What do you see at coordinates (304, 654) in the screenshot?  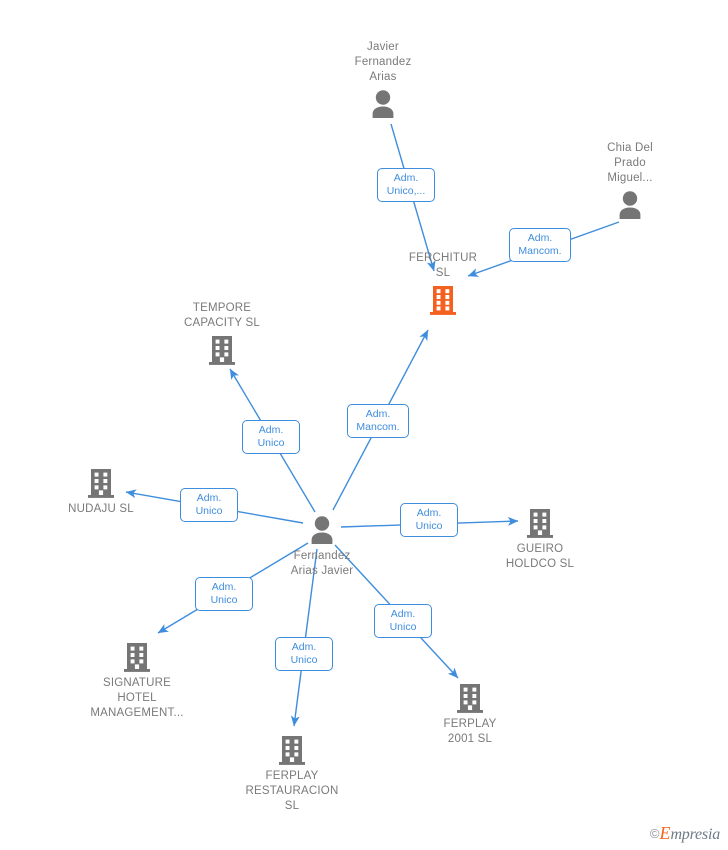 I see `edge-label-edge-fernandez-to-ferplay-restauracion: Adm. Unico` at bounding box center [304, 654].